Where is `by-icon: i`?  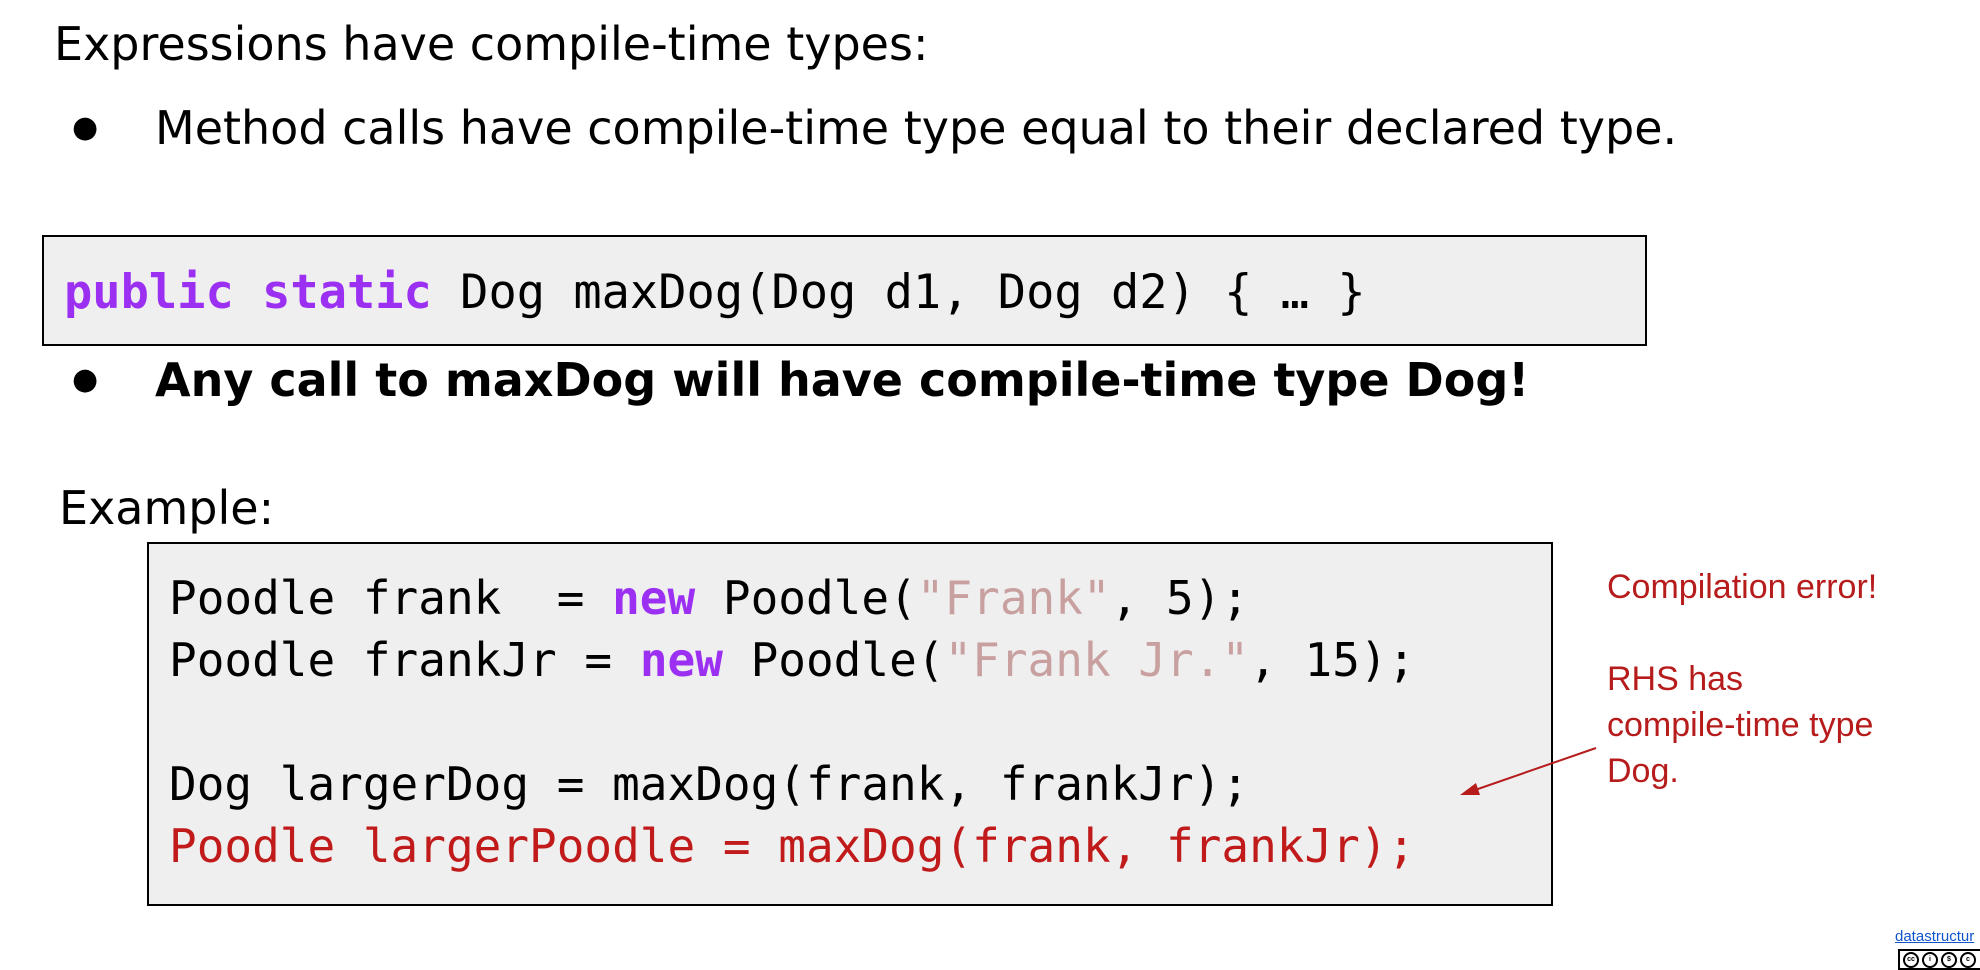
by-icon: i is located at coordinates (1930, 959).